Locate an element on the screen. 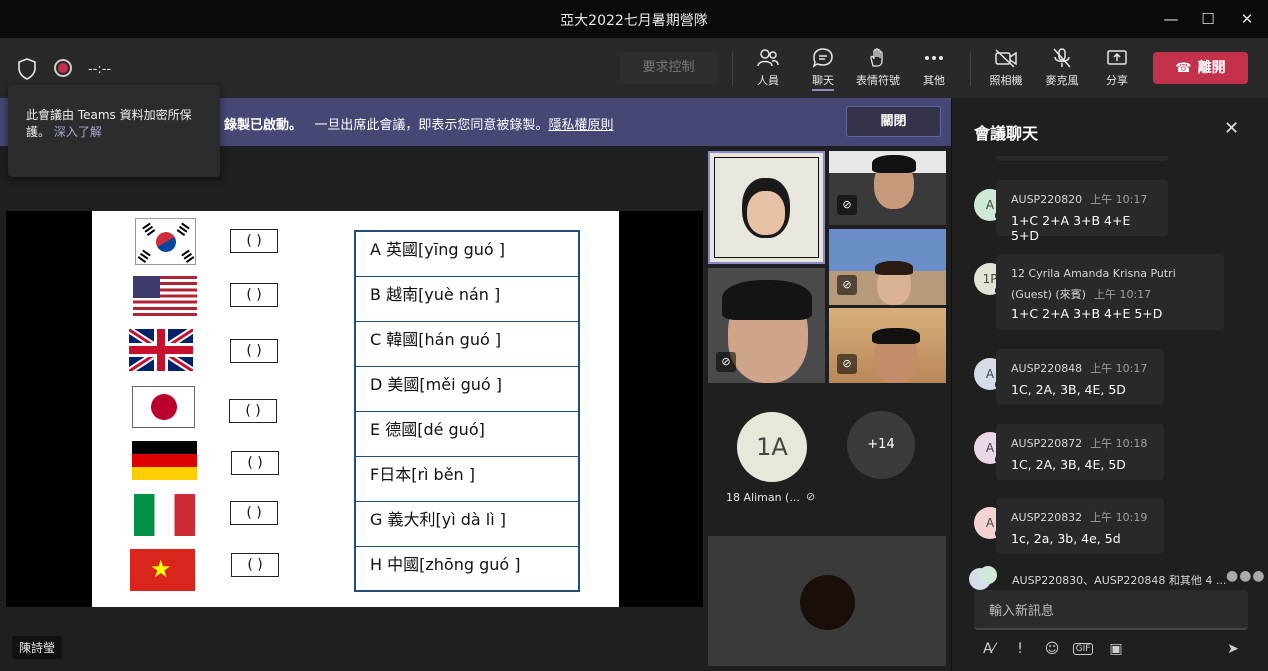 The height and width of the screenshot is (671, 1268). chat-message: AUSP220820 上午 10:17 1+C 2+A 3+B 4+E 5+D is located at coordinates (1082, 211).